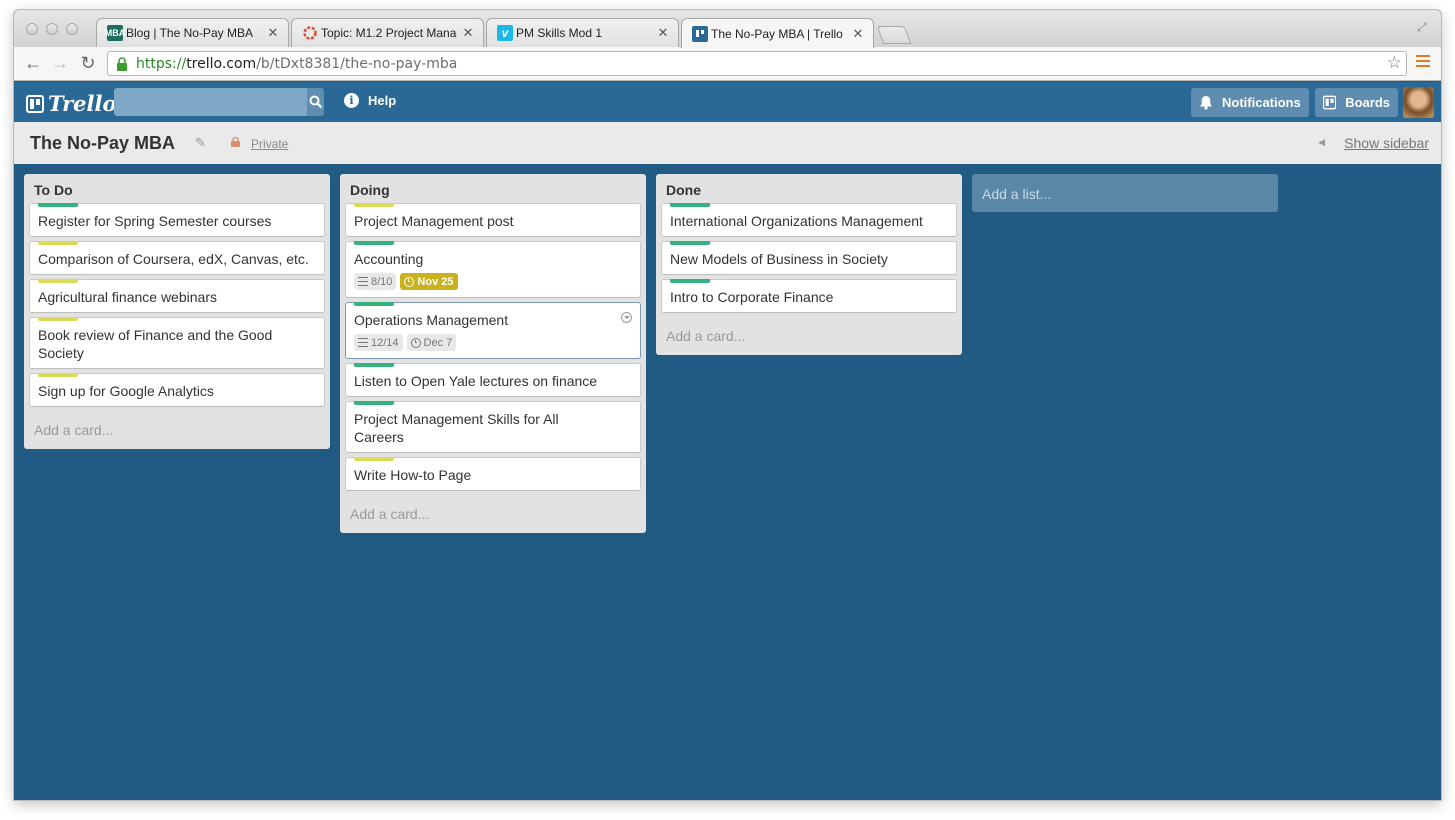 This screenshot has height=820, width=1455. Describe the element at coordinates (122, 63) in the screenshot. I see `secure-lock-icon` at that location.